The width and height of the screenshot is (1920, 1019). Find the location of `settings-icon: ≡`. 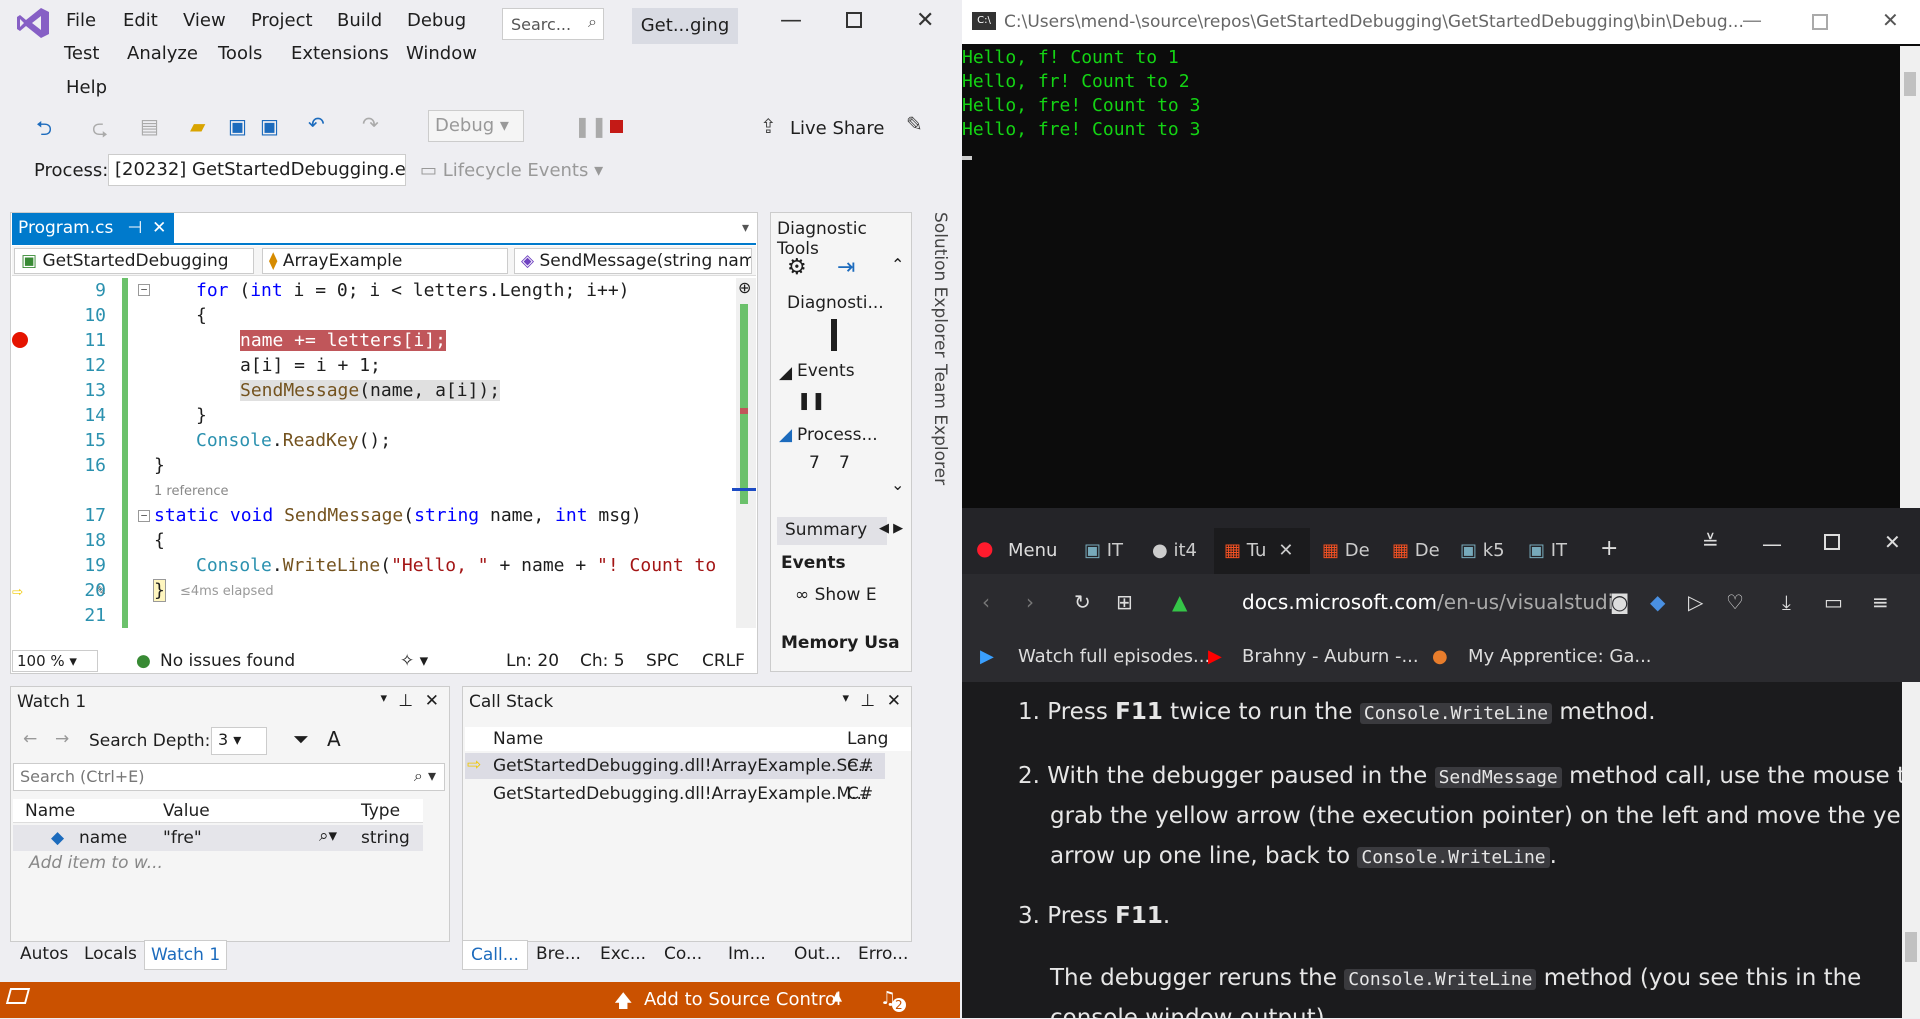

settings-icon: ≡ is located at coordinates (1880, 602).